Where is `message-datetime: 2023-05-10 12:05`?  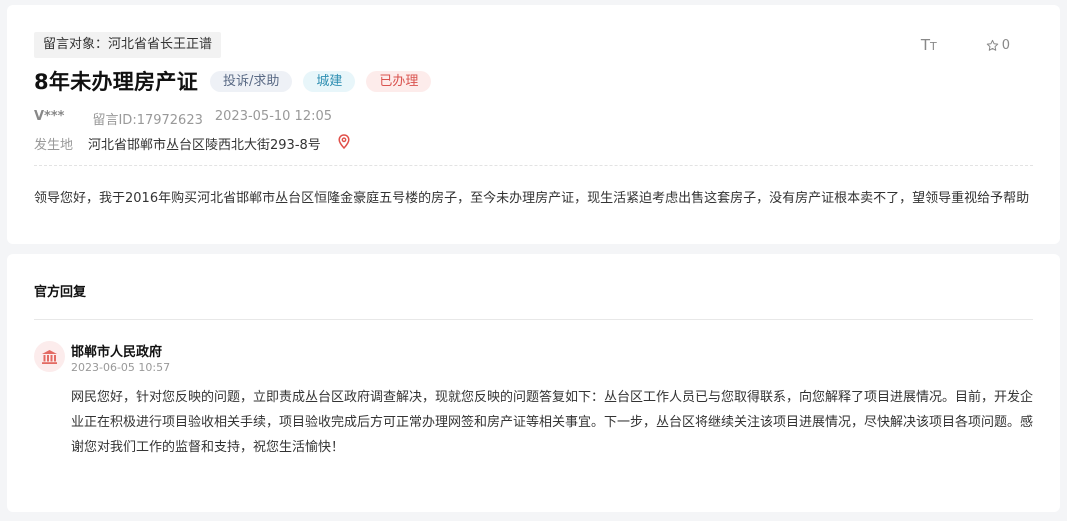
message-datetime: 2023-05-10 12:05 is located at coordinates (273, 116).